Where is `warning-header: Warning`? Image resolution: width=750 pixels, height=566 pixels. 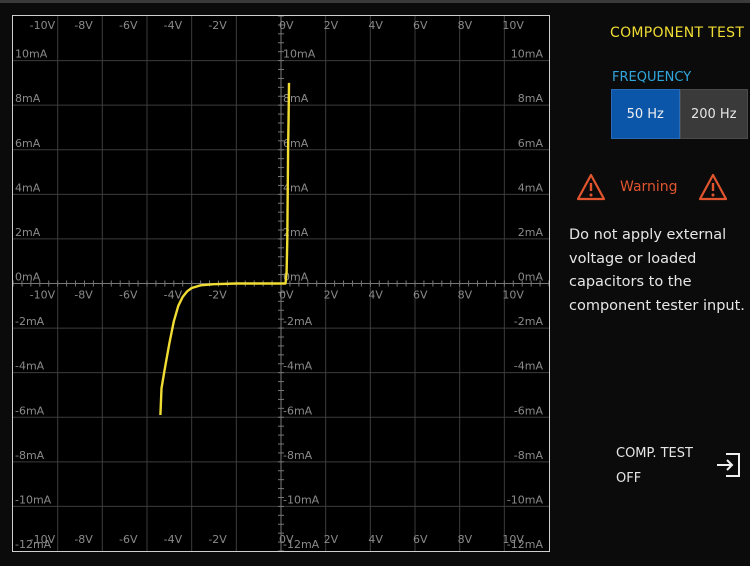
warning-header: Warning is located at coordinates (656, 188).